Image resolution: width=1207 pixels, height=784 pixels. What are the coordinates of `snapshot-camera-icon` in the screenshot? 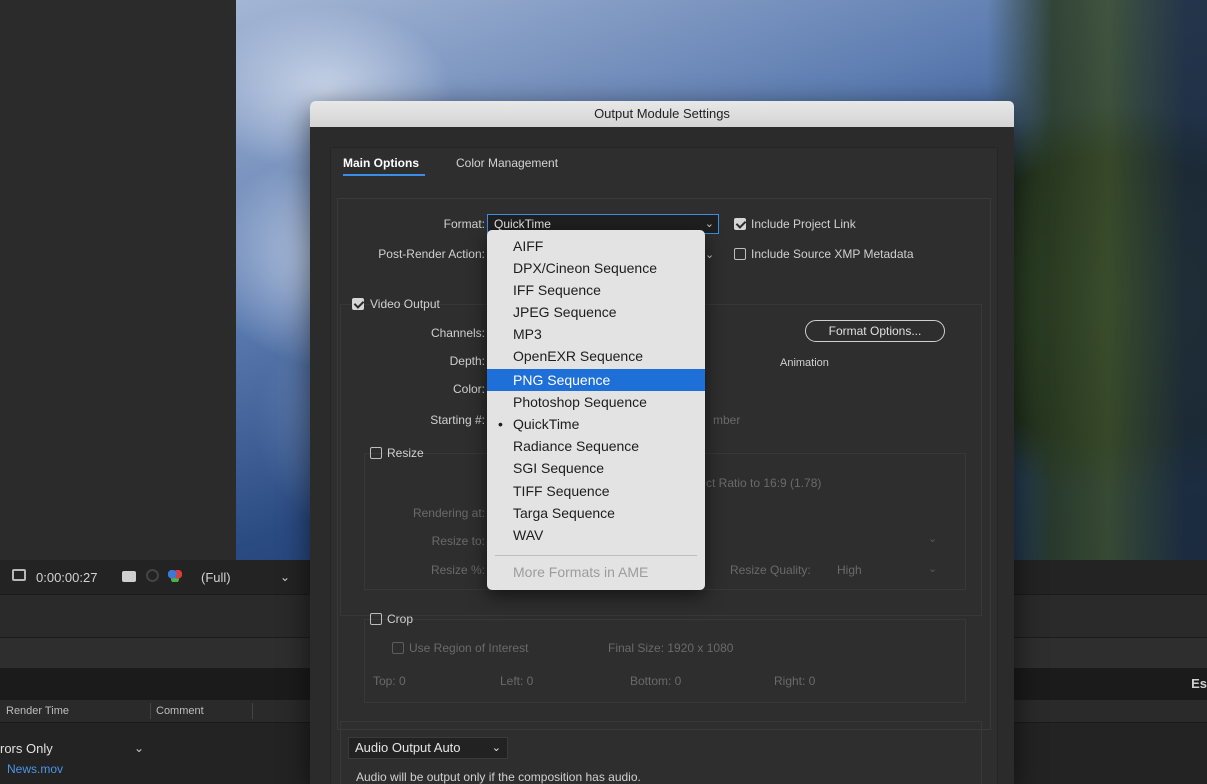 It's located at (129, 576).